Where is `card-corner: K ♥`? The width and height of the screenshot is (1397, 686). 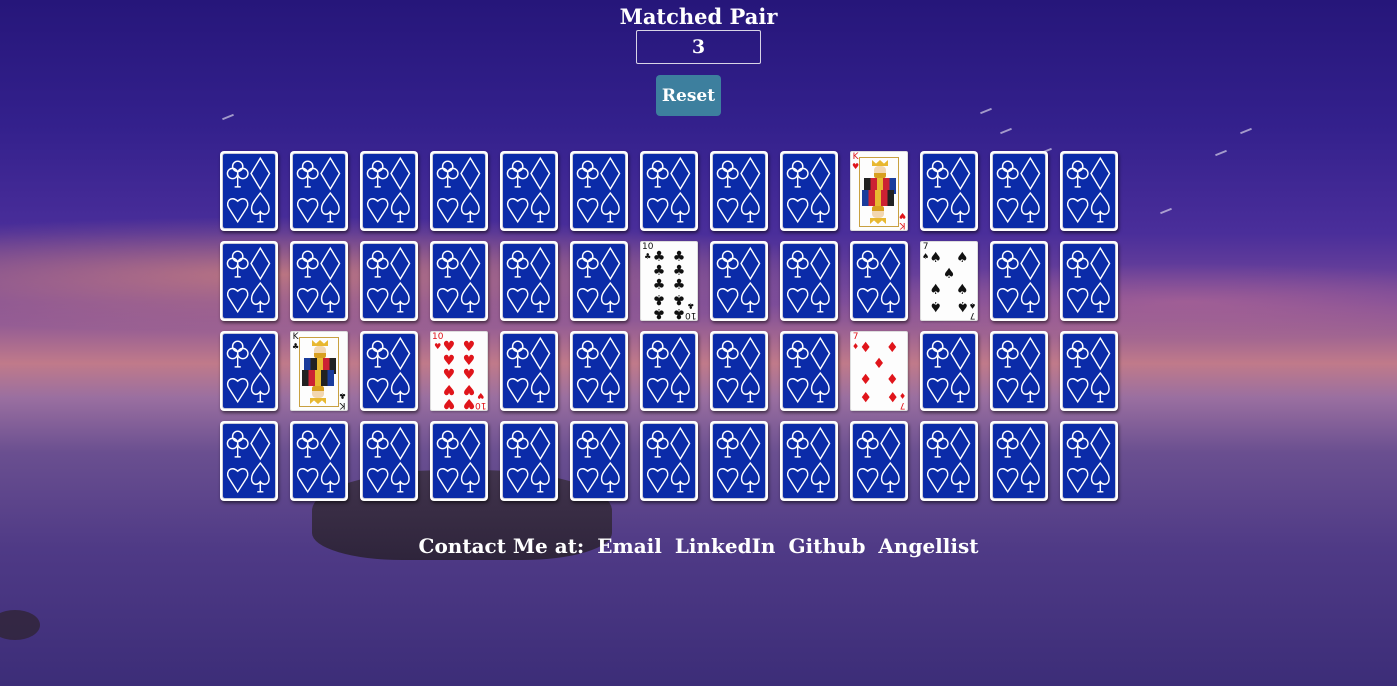 card-corner: K ♥ is located at coordinates (902, 220).